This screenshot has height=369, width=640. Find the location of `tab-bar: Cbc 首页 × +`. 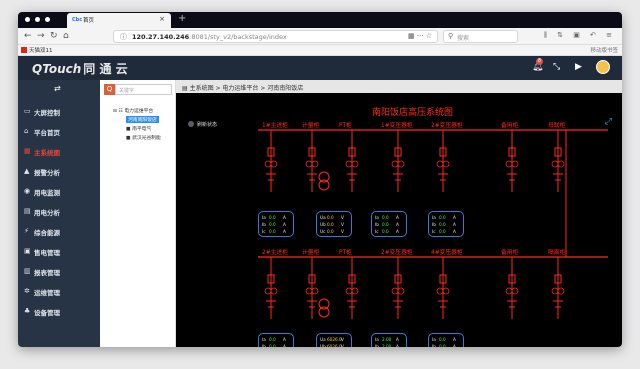

tab-bar: Cbc 首页 × + is located at coordinates (320, 20).